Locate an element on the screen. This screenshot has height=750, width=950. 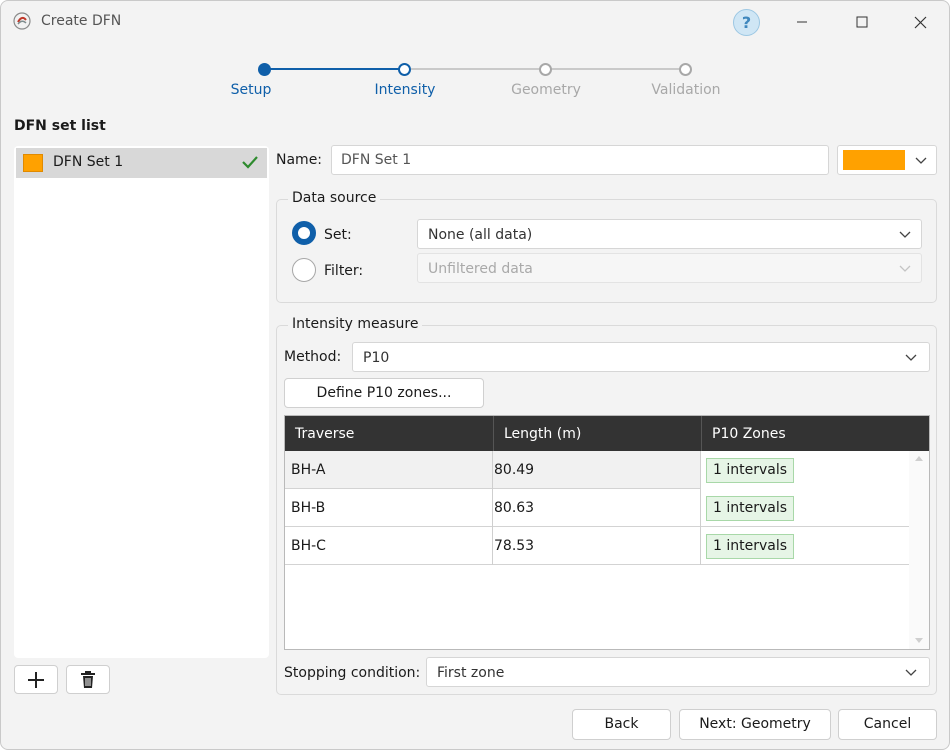
color-picker is located at coordinates (887, 160).